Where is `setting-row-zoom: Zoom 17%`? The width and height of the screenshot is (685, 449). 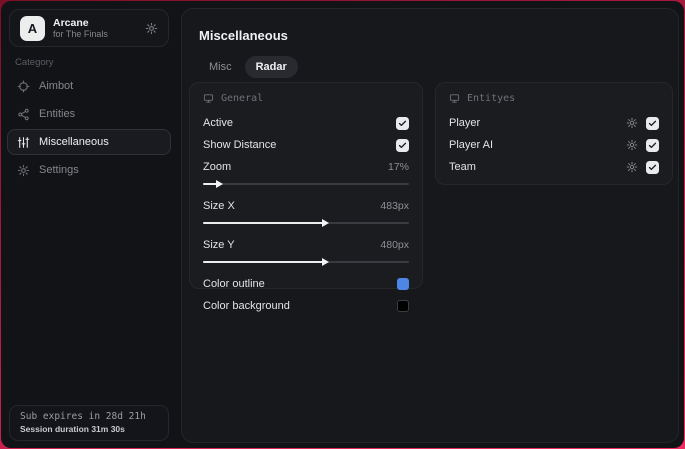
setting-row-zoom: Zoom 17% is located at coordinates (306, 167).